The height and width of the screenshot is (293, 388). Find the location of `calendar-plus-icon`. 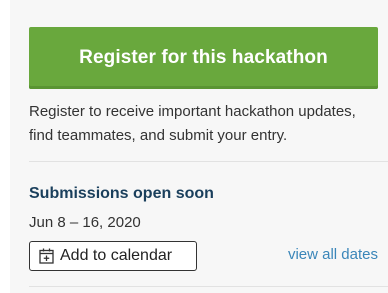

calendar-plus-icon is located at coordinates (46, 256).